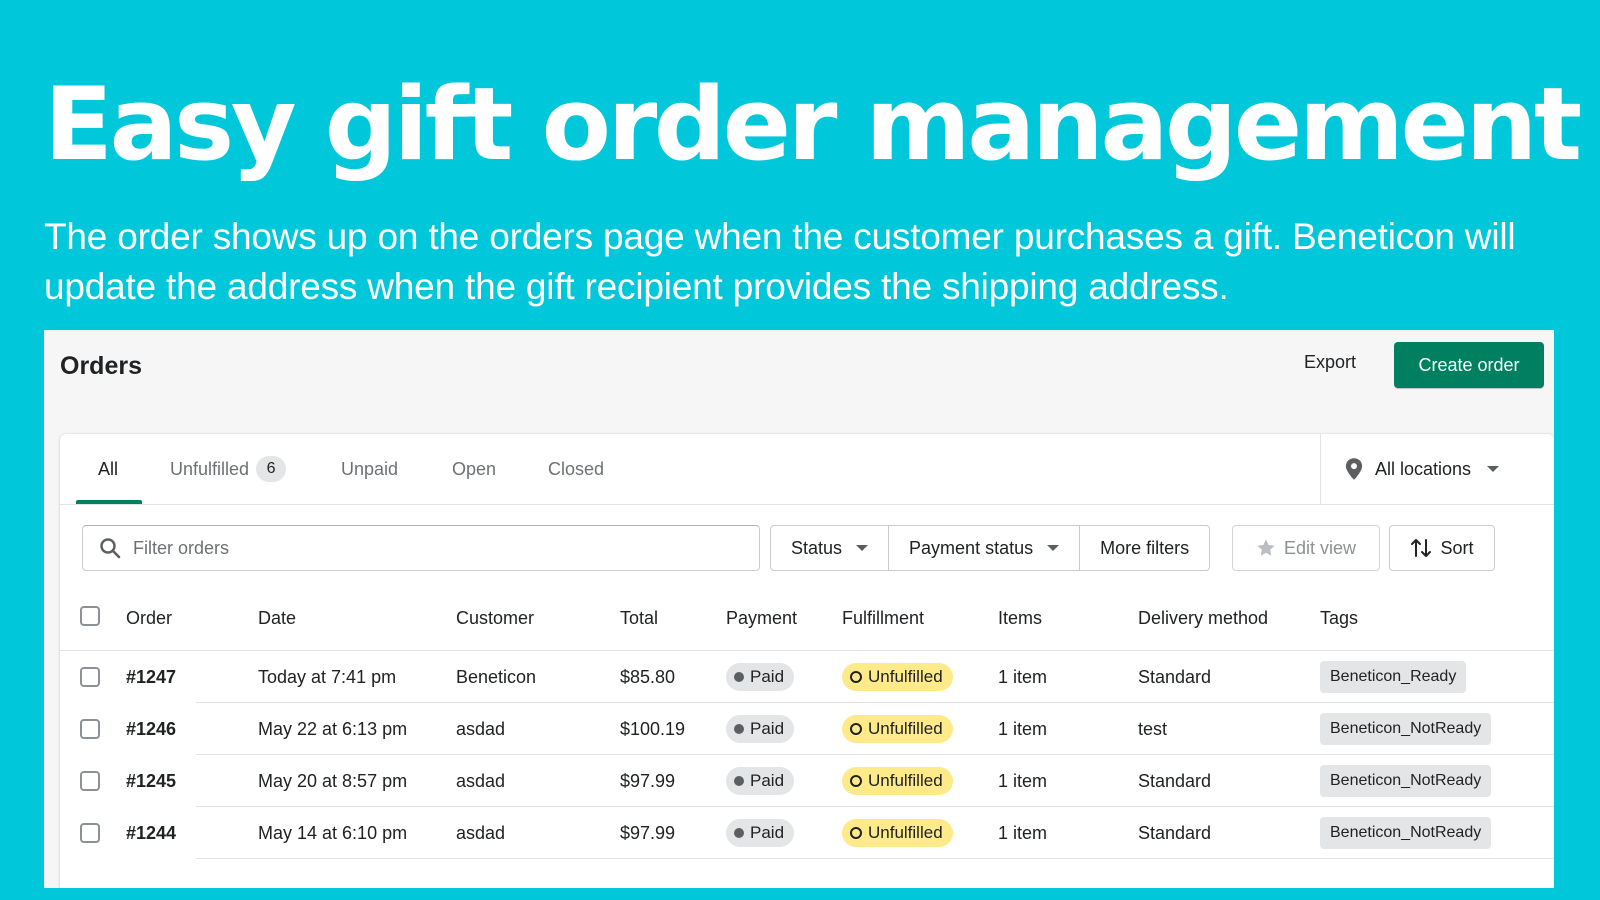  What do you see at coordinates (639, 618) in the screenshot?
I see `column-header-total: Total` at bounding box center [639, 618].